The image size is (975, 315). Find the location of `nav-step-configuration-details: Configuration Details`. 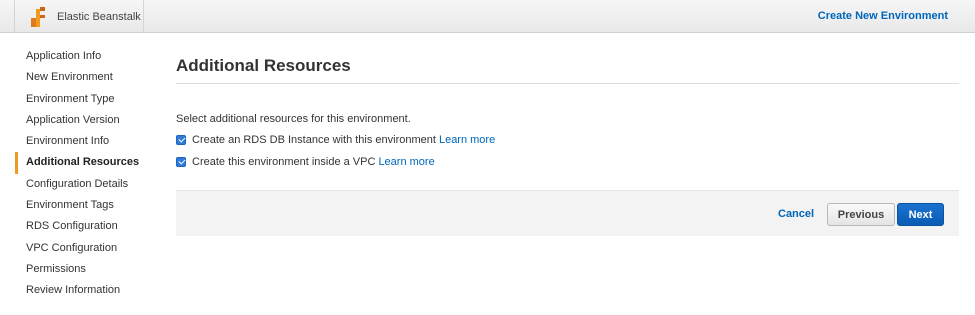

nav-step-configuration-details: Configuration Details is located at coordinates (85, 184).